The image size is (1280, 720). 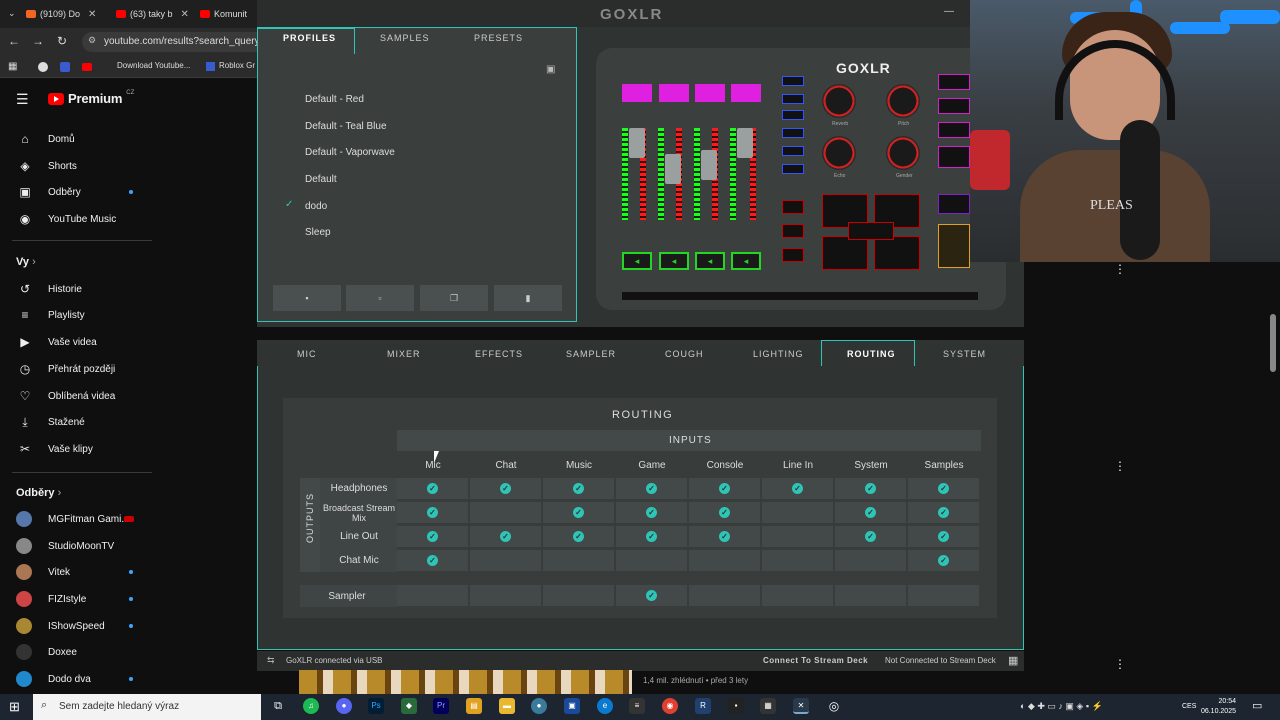 I want to click on sidebar-item-playlists: ≡ Playlisty, so click(x=76, y=315).